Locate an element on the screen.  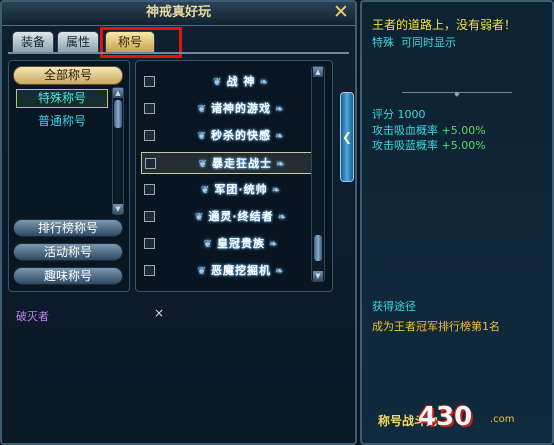
list-item: ❦ 恶魔挖掘机 ❧ is located at coordinates (233, 271).